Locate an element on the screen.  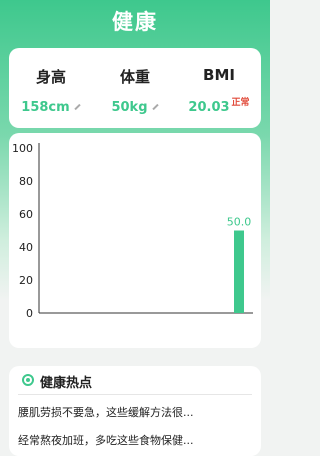
weight-value-button: 50kg is located at coordinates (135, 107).